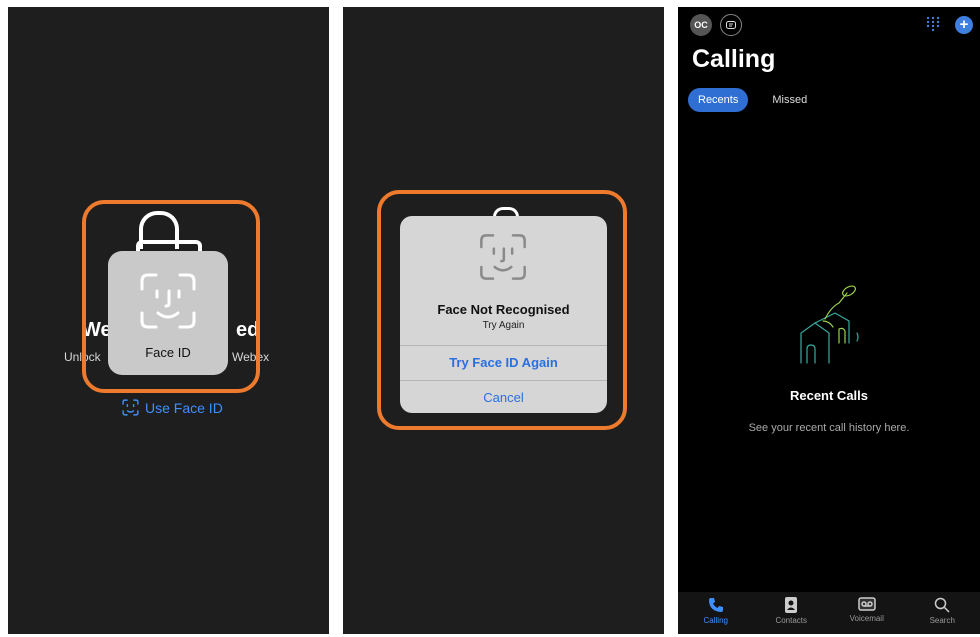  What do you see at coordinates (789, 100) in the screenshot?
I see `tab-missed: Missed` at bounding box center [789, 100].